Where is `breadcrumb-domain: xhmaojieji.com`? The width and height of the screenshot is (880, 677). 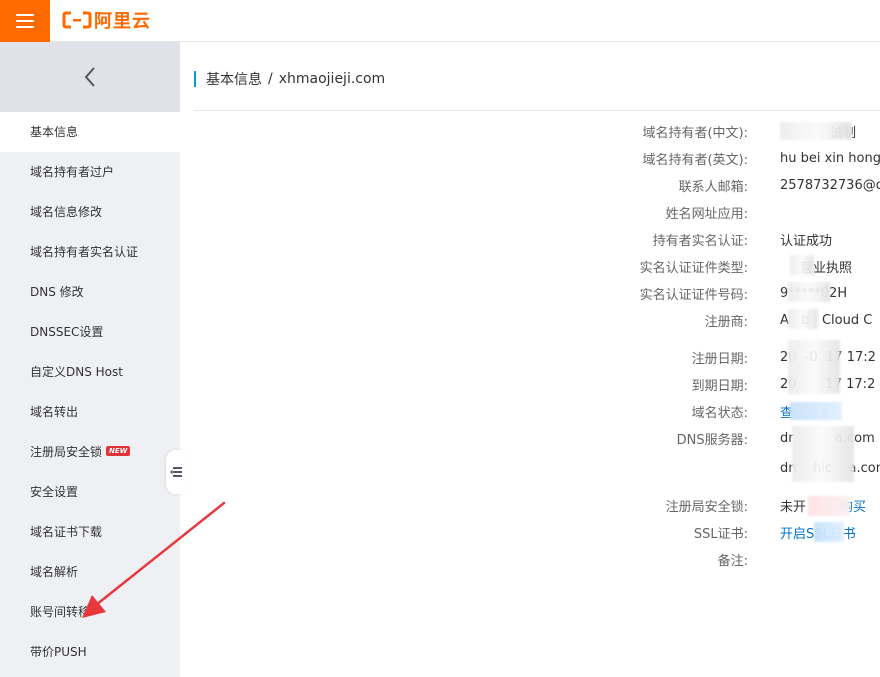 breadcrumb-domain: xhmaojieji.com is located at coordinates (332, 79).